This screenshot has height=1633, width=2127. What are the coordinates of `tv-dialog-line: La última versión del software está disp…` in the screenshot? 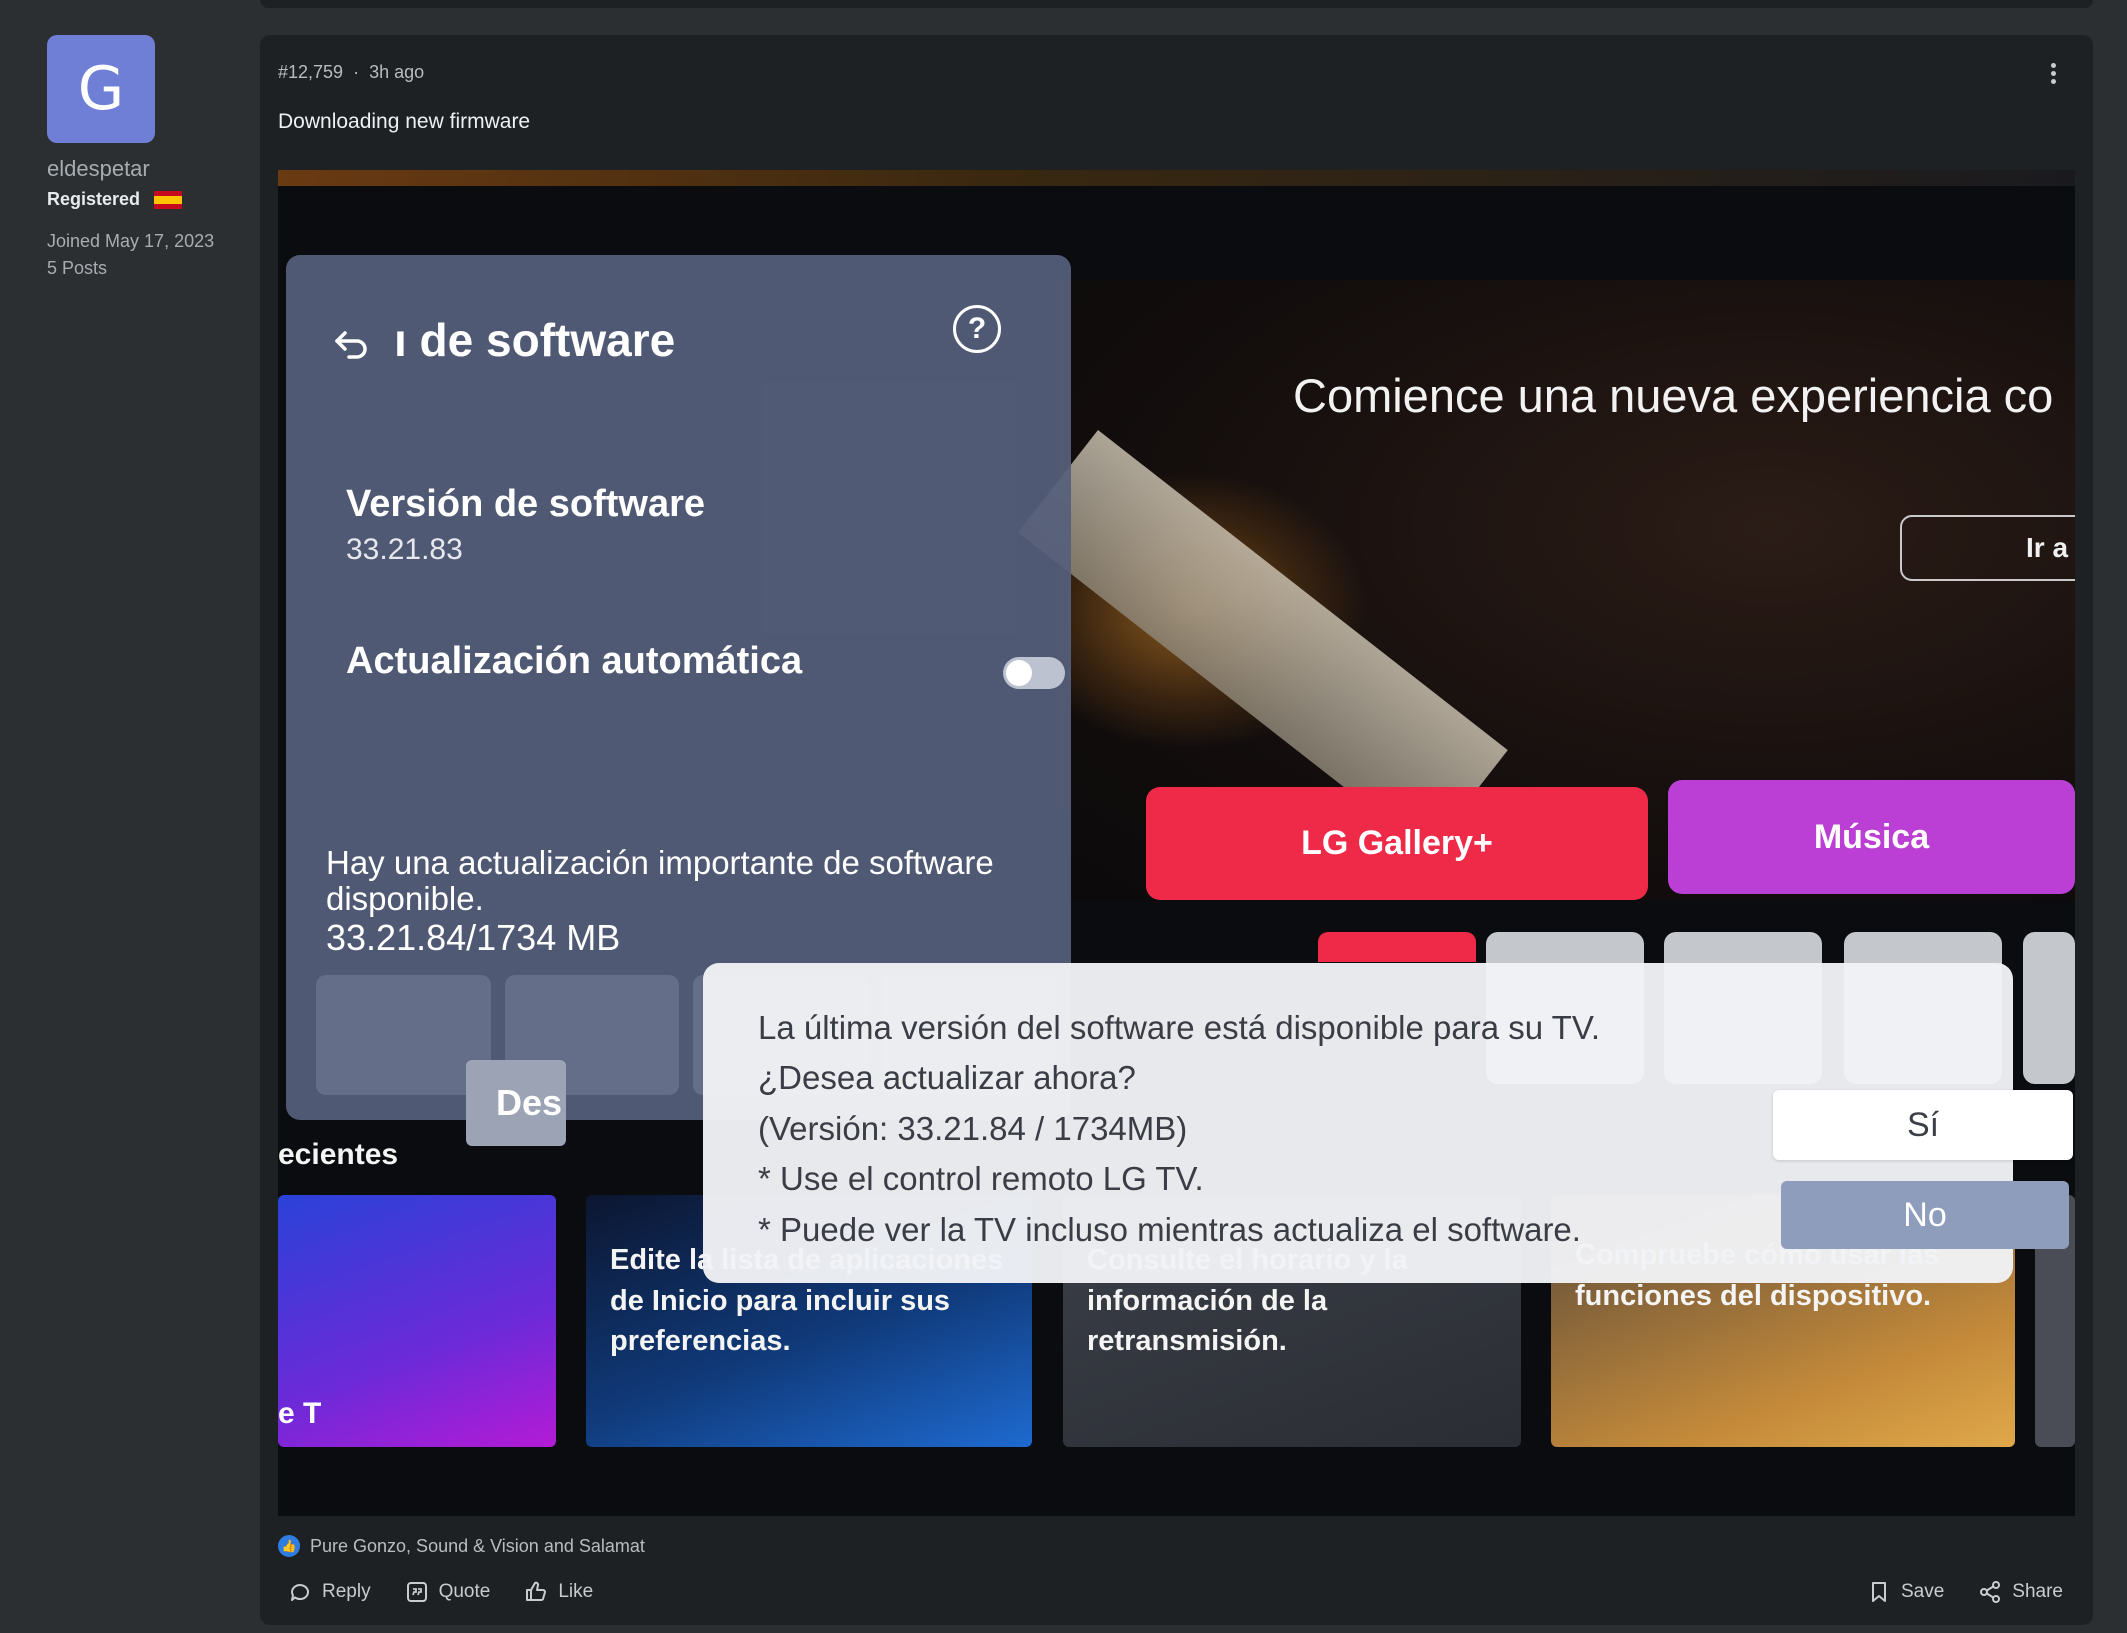 It's located at (1179, 1027).